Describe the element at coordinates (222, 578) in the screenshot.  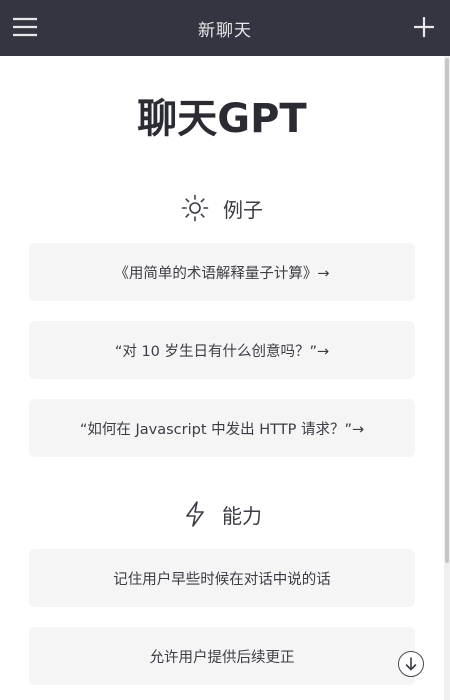
I see `capability-card-memory: 记住用户早些时候在对话中说的话` at that location.